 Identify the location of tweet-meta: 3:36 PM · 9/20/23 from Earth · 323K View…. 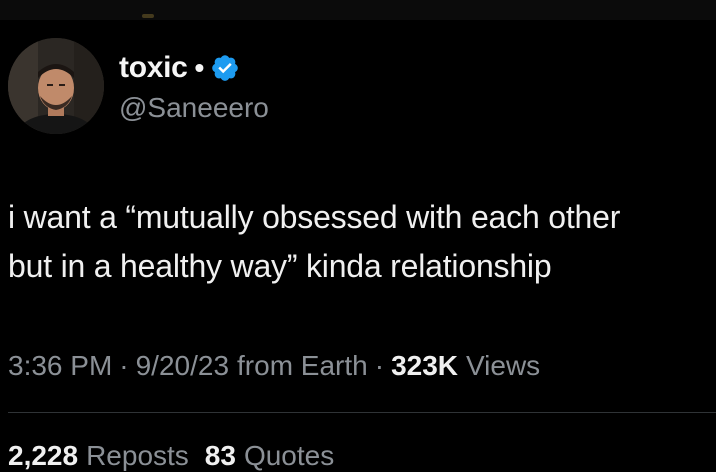
(274, 366).